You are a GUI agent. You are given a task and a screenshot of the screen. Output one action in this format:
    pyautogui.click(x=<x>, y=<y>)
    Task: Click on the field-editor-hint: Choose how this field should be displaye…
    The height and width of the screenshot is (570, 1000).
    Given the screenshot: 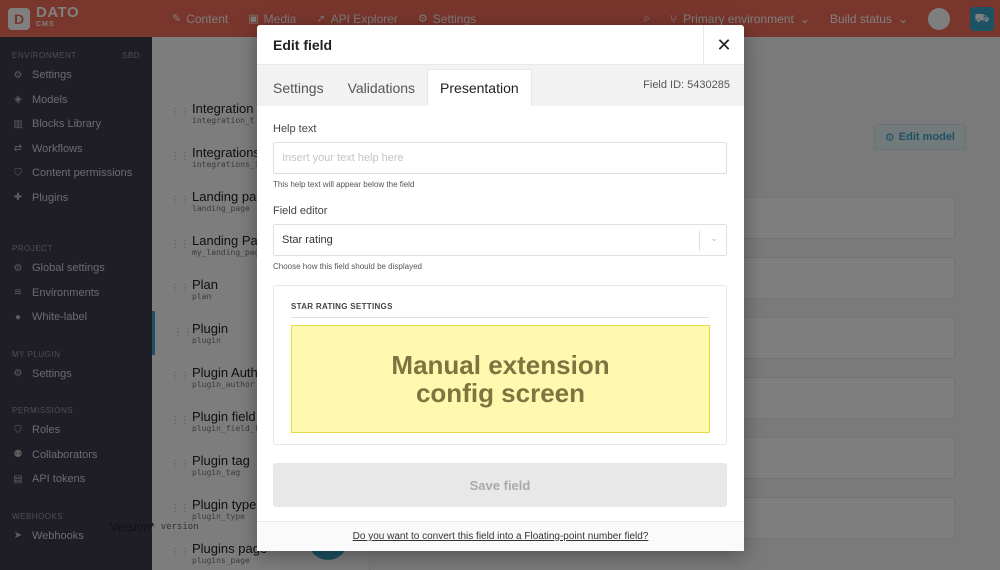 What is the action you would take?
    pyautogui.click(x=347, y=266)
    